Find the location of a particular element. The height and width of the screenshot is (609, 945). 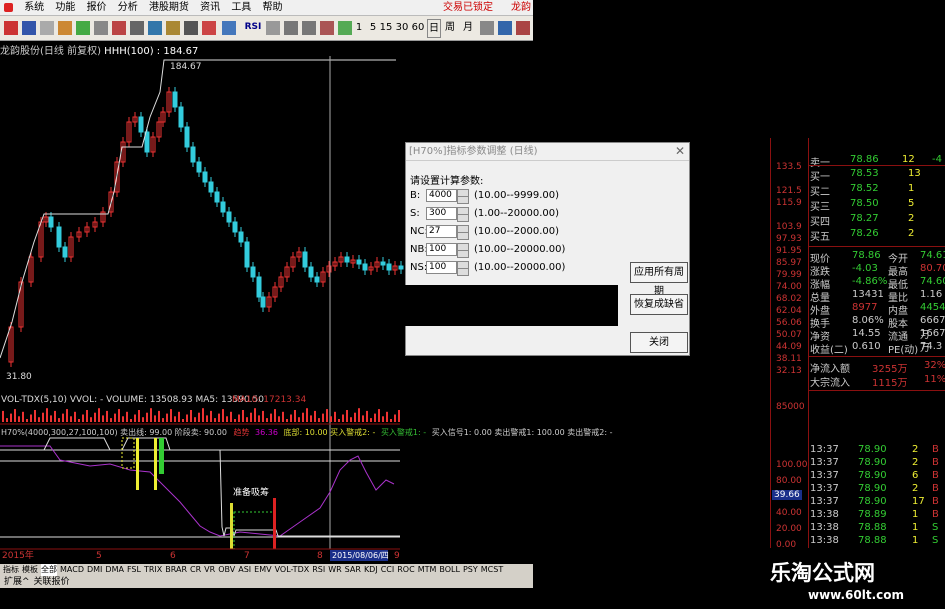

date-aug: 8 is located at coordinates (320, 556).